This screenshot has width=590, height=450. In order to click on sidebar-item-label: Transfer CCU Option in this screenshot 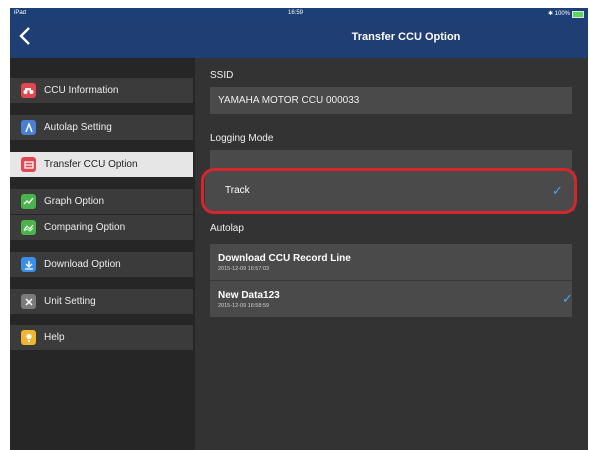, I will do `click(91, 164)`.